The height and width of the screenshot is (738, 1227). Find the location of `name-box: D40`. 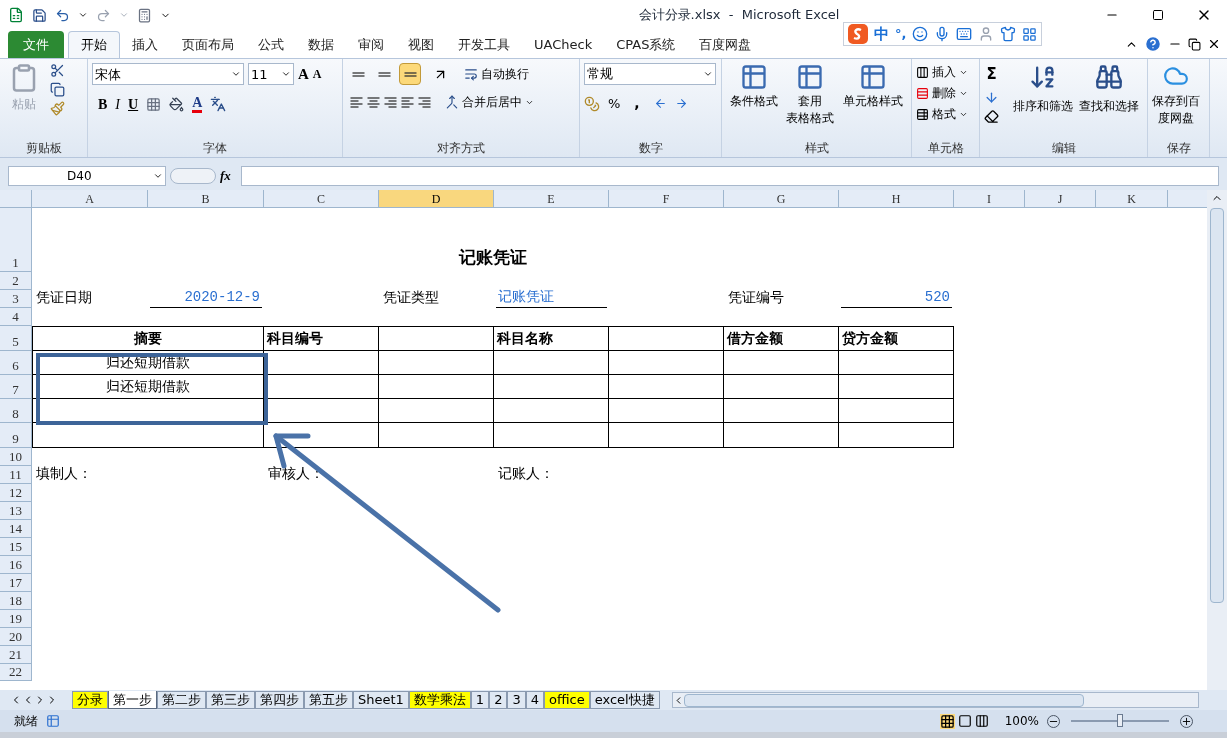

name-box: D40 is located at coordinates (87, 176).